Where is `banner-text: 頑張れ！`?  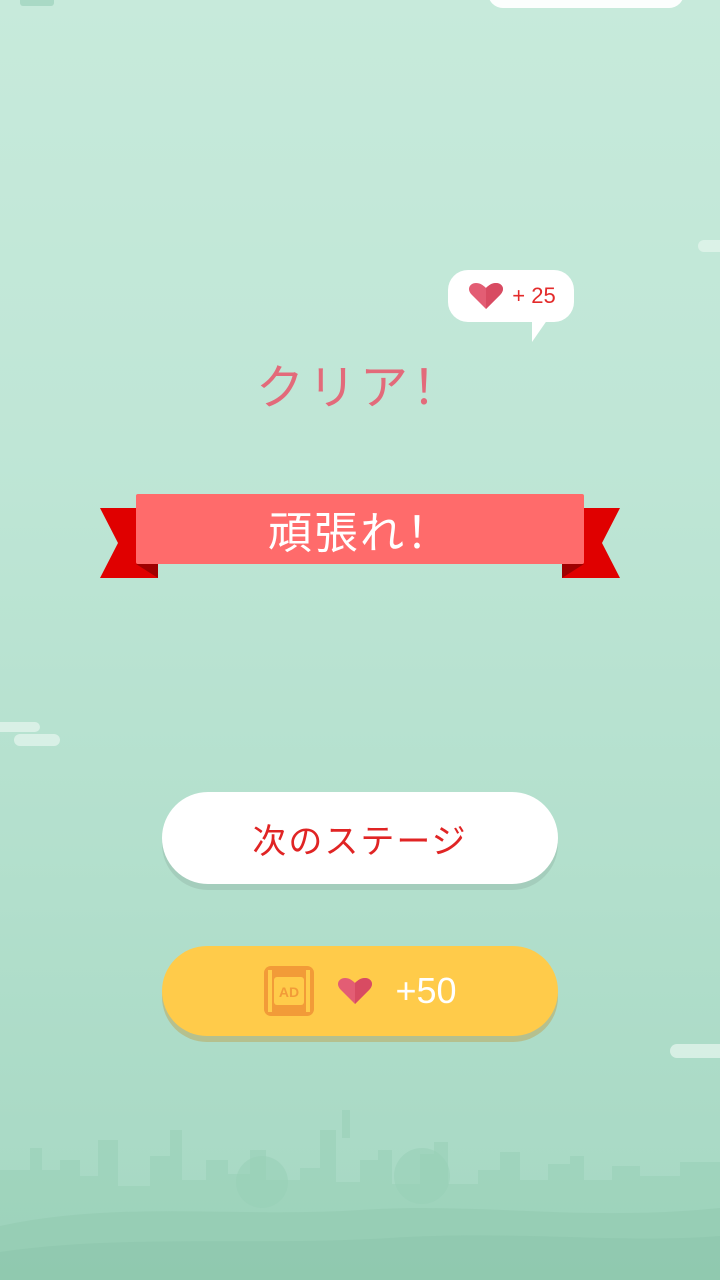
banner-text: 頑張れ！ is located at coordinates (360, 529).